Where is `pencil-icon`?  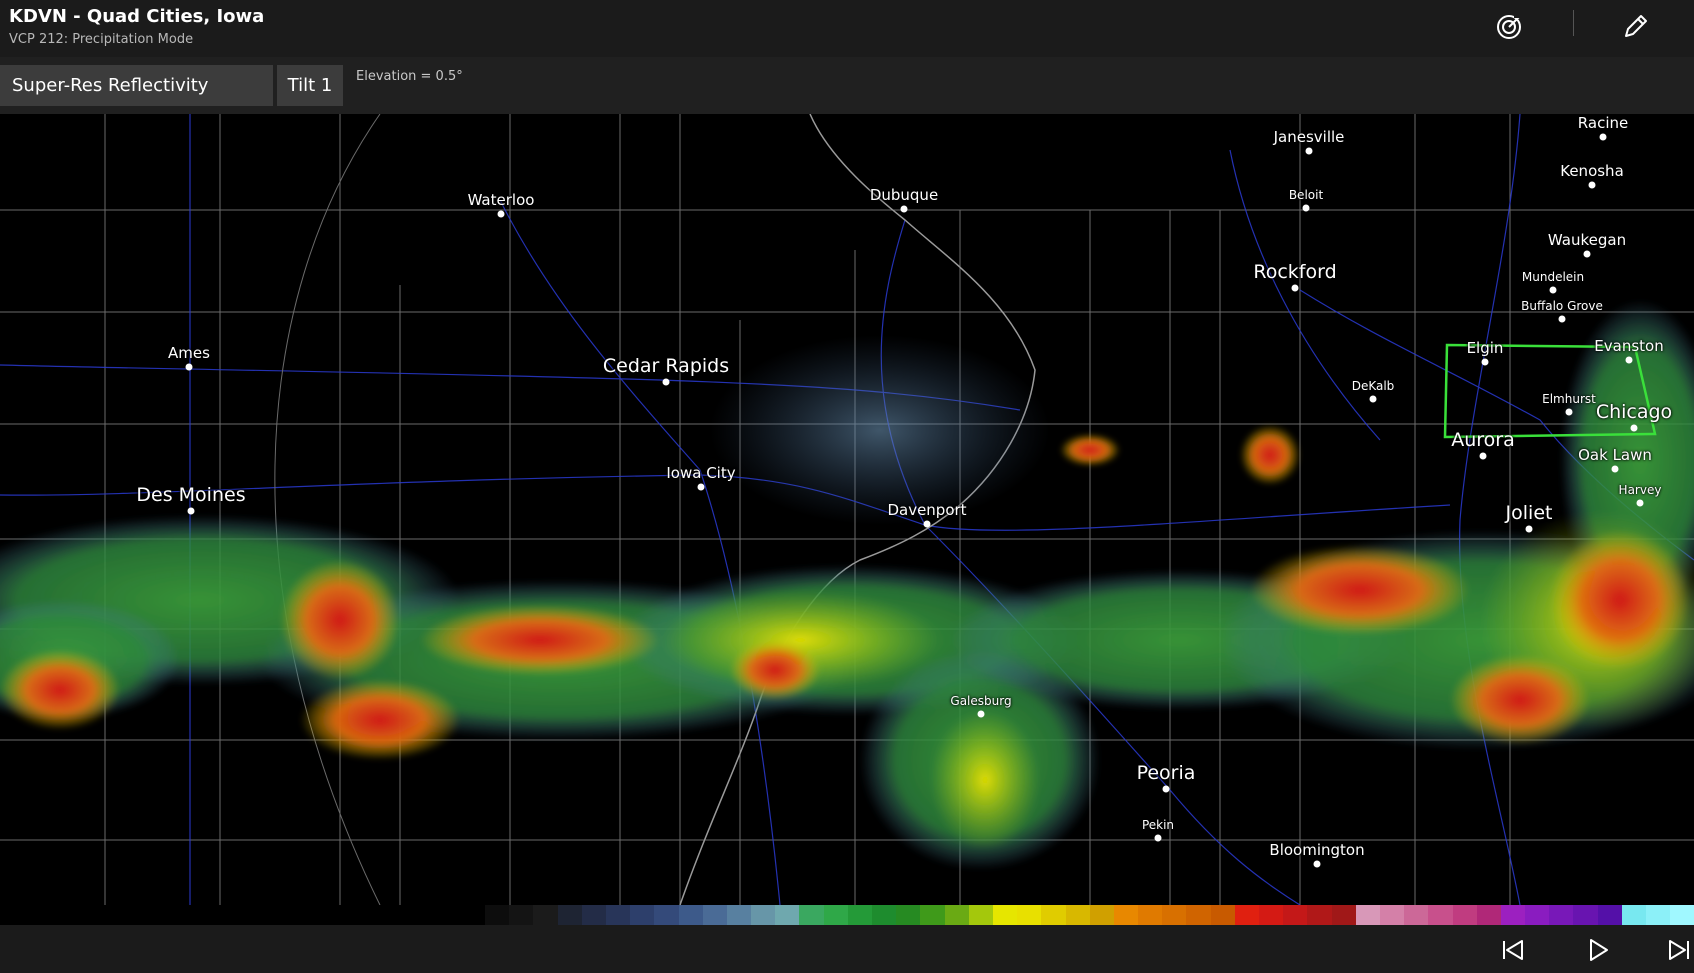 pencil-icon is located at coordinates (1636, 26).